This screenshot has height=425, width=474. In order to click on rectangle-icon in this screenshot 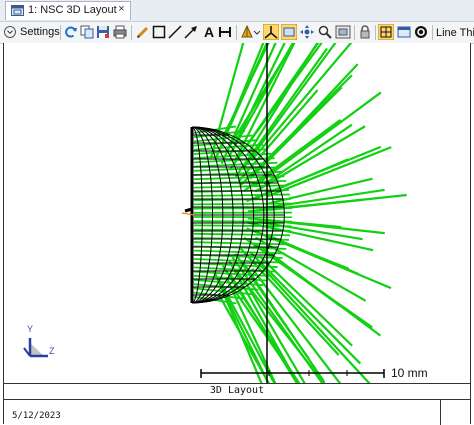, I will do `click(159, 32)`.